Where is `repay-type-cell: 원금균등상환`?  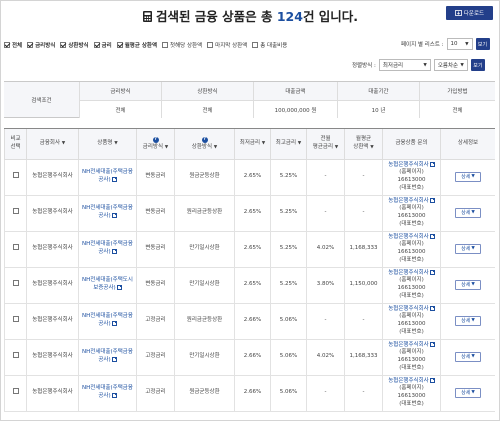
repay-type-cell: 원금균등상환 is located at coordinates (204, 177).